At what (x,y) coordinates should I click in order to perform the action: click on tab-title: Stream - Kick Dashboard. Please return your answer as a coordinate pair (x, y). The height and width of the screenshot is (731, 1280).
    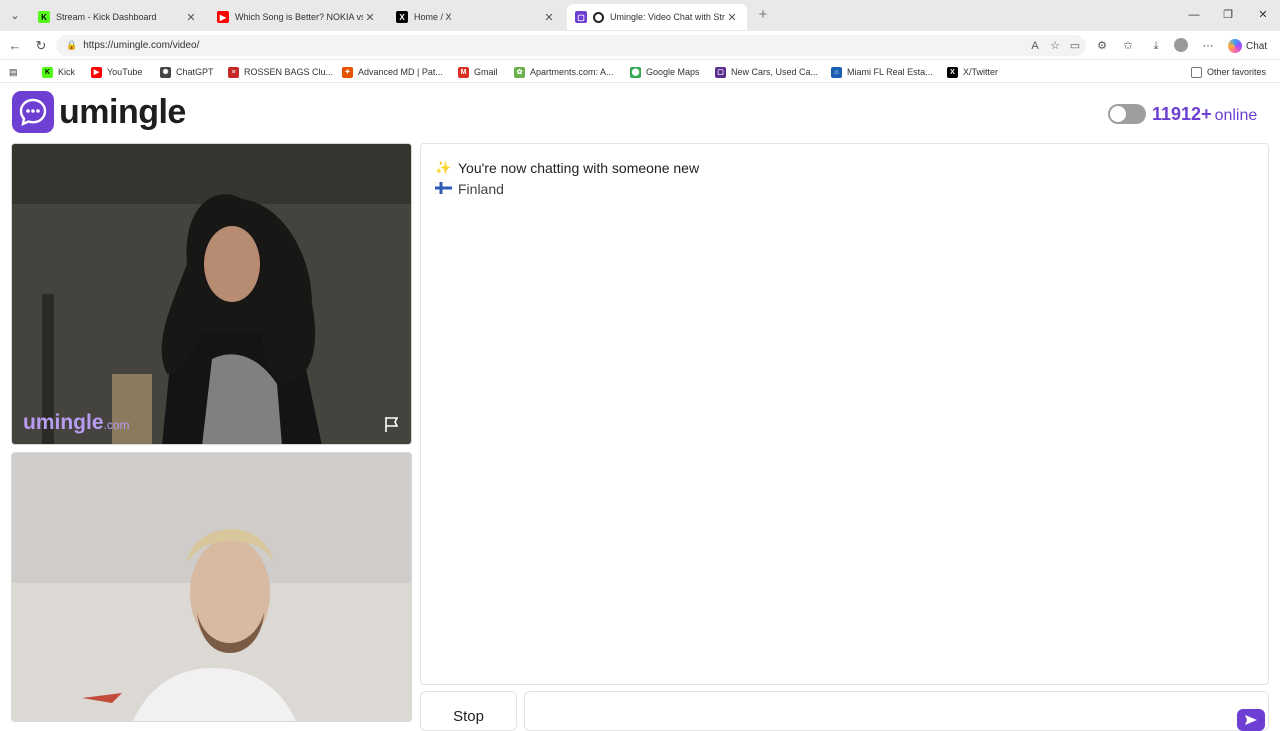
    Looking at the image, I should click on (106, 17).